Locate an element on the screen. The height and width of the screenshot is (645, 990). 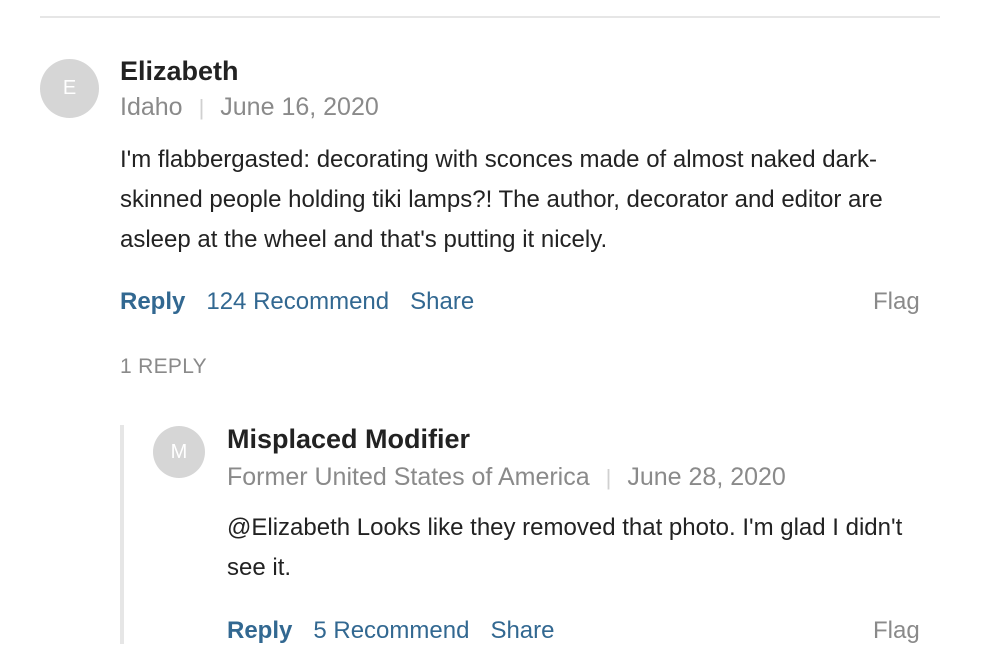
comment-date: June 16, 2020 is located at coordinates (299, 107).